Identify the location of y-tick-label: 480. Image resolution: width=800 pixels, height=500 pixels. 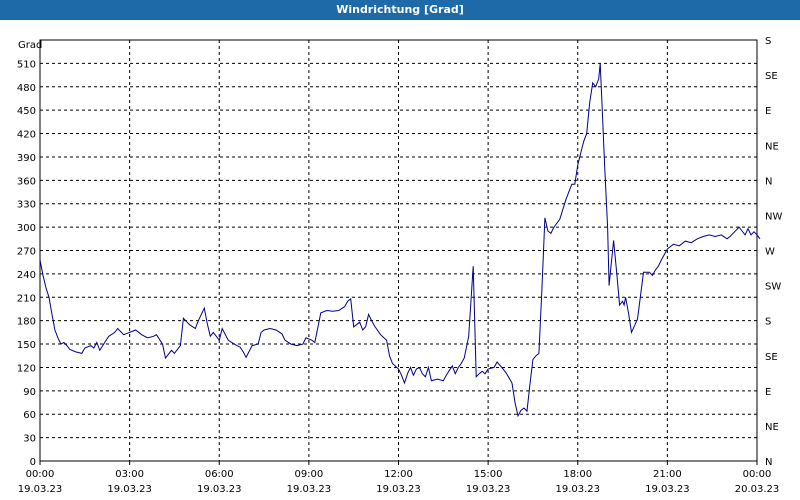
(26, 88).